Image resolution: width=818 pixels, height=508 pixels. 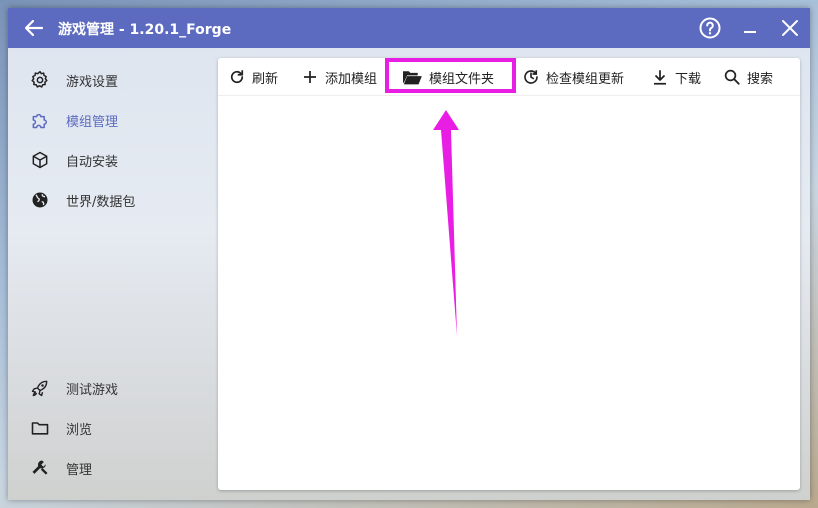 I want to click on close-button, so click(x=790, y=28).